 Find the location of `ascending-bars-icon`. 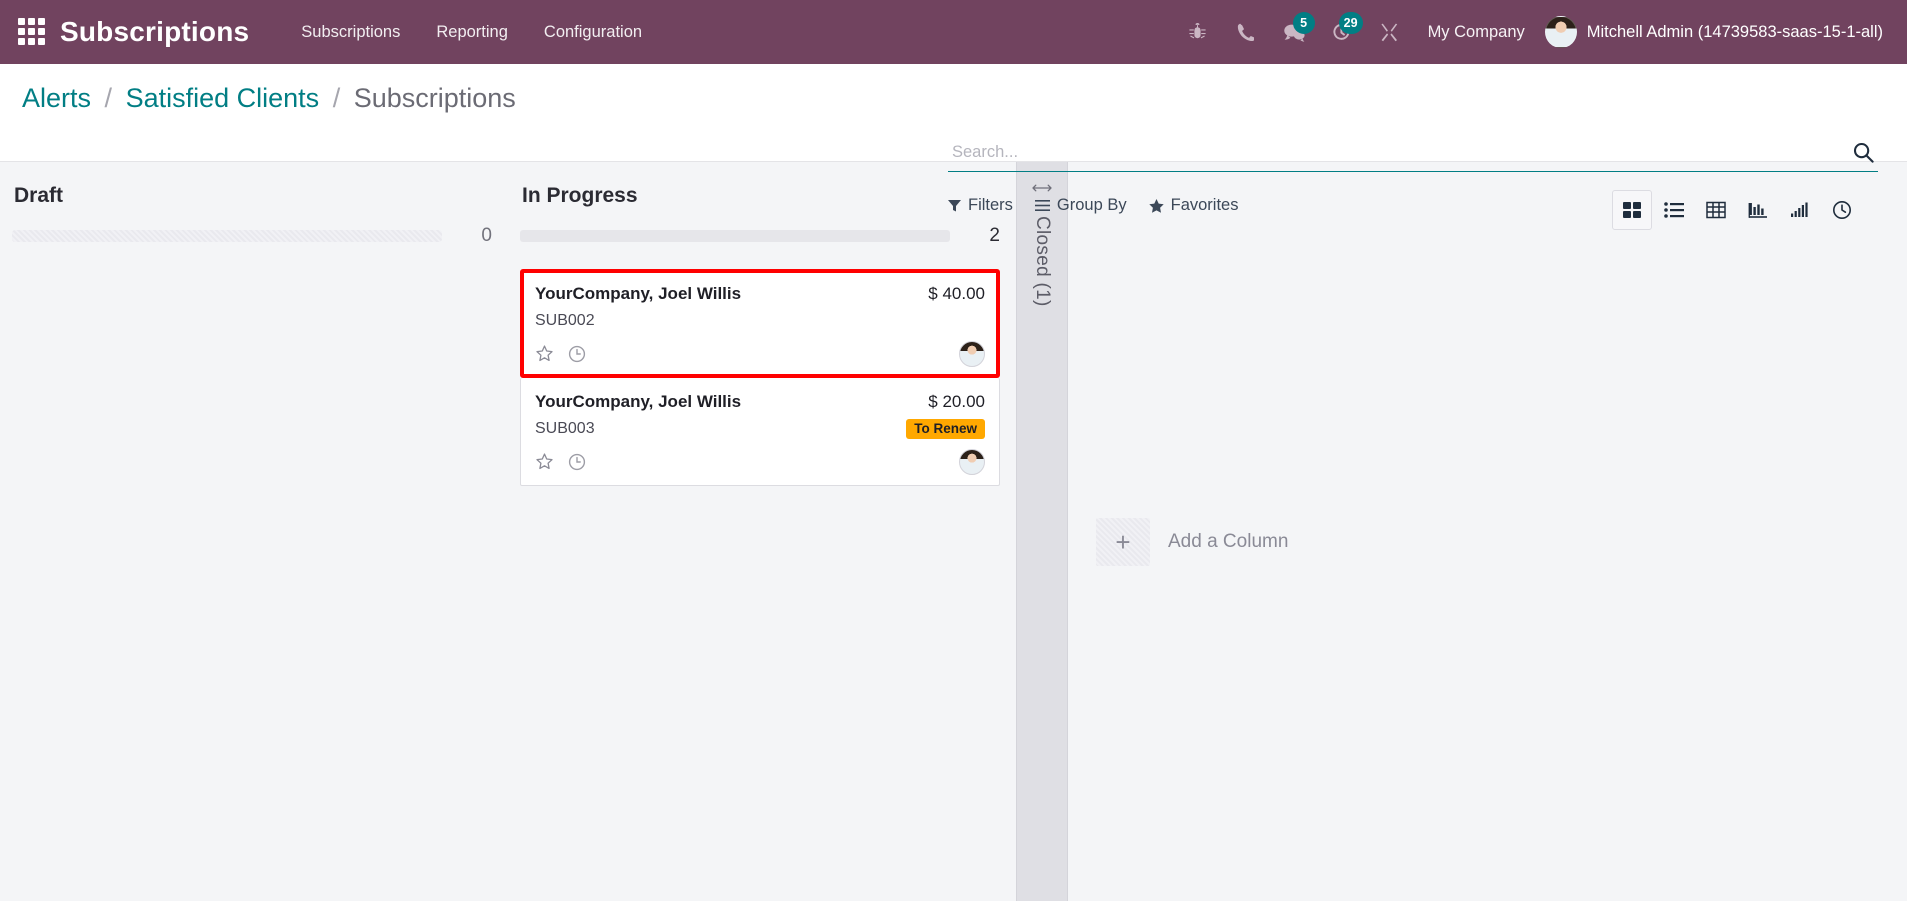

ascending-bars-icon is located at coordinates (1800, 210).